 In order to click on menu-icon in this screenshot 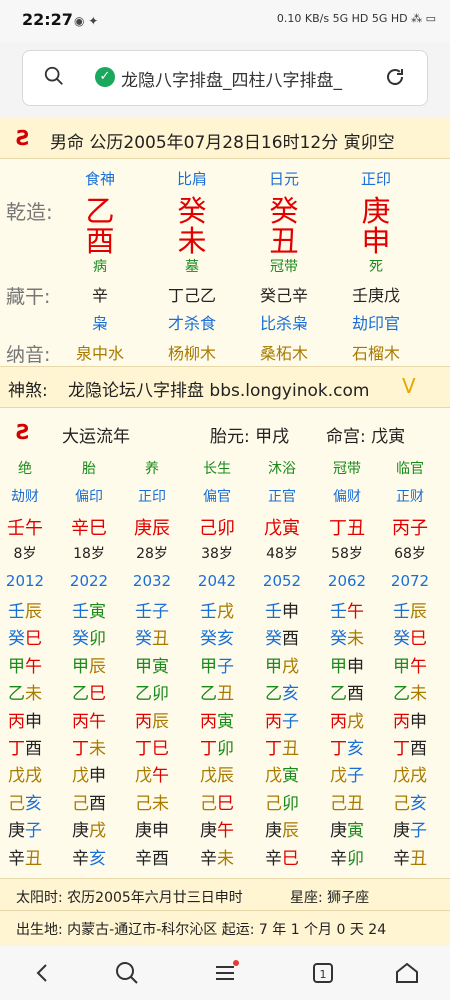, I will do `click(225, 973)`.